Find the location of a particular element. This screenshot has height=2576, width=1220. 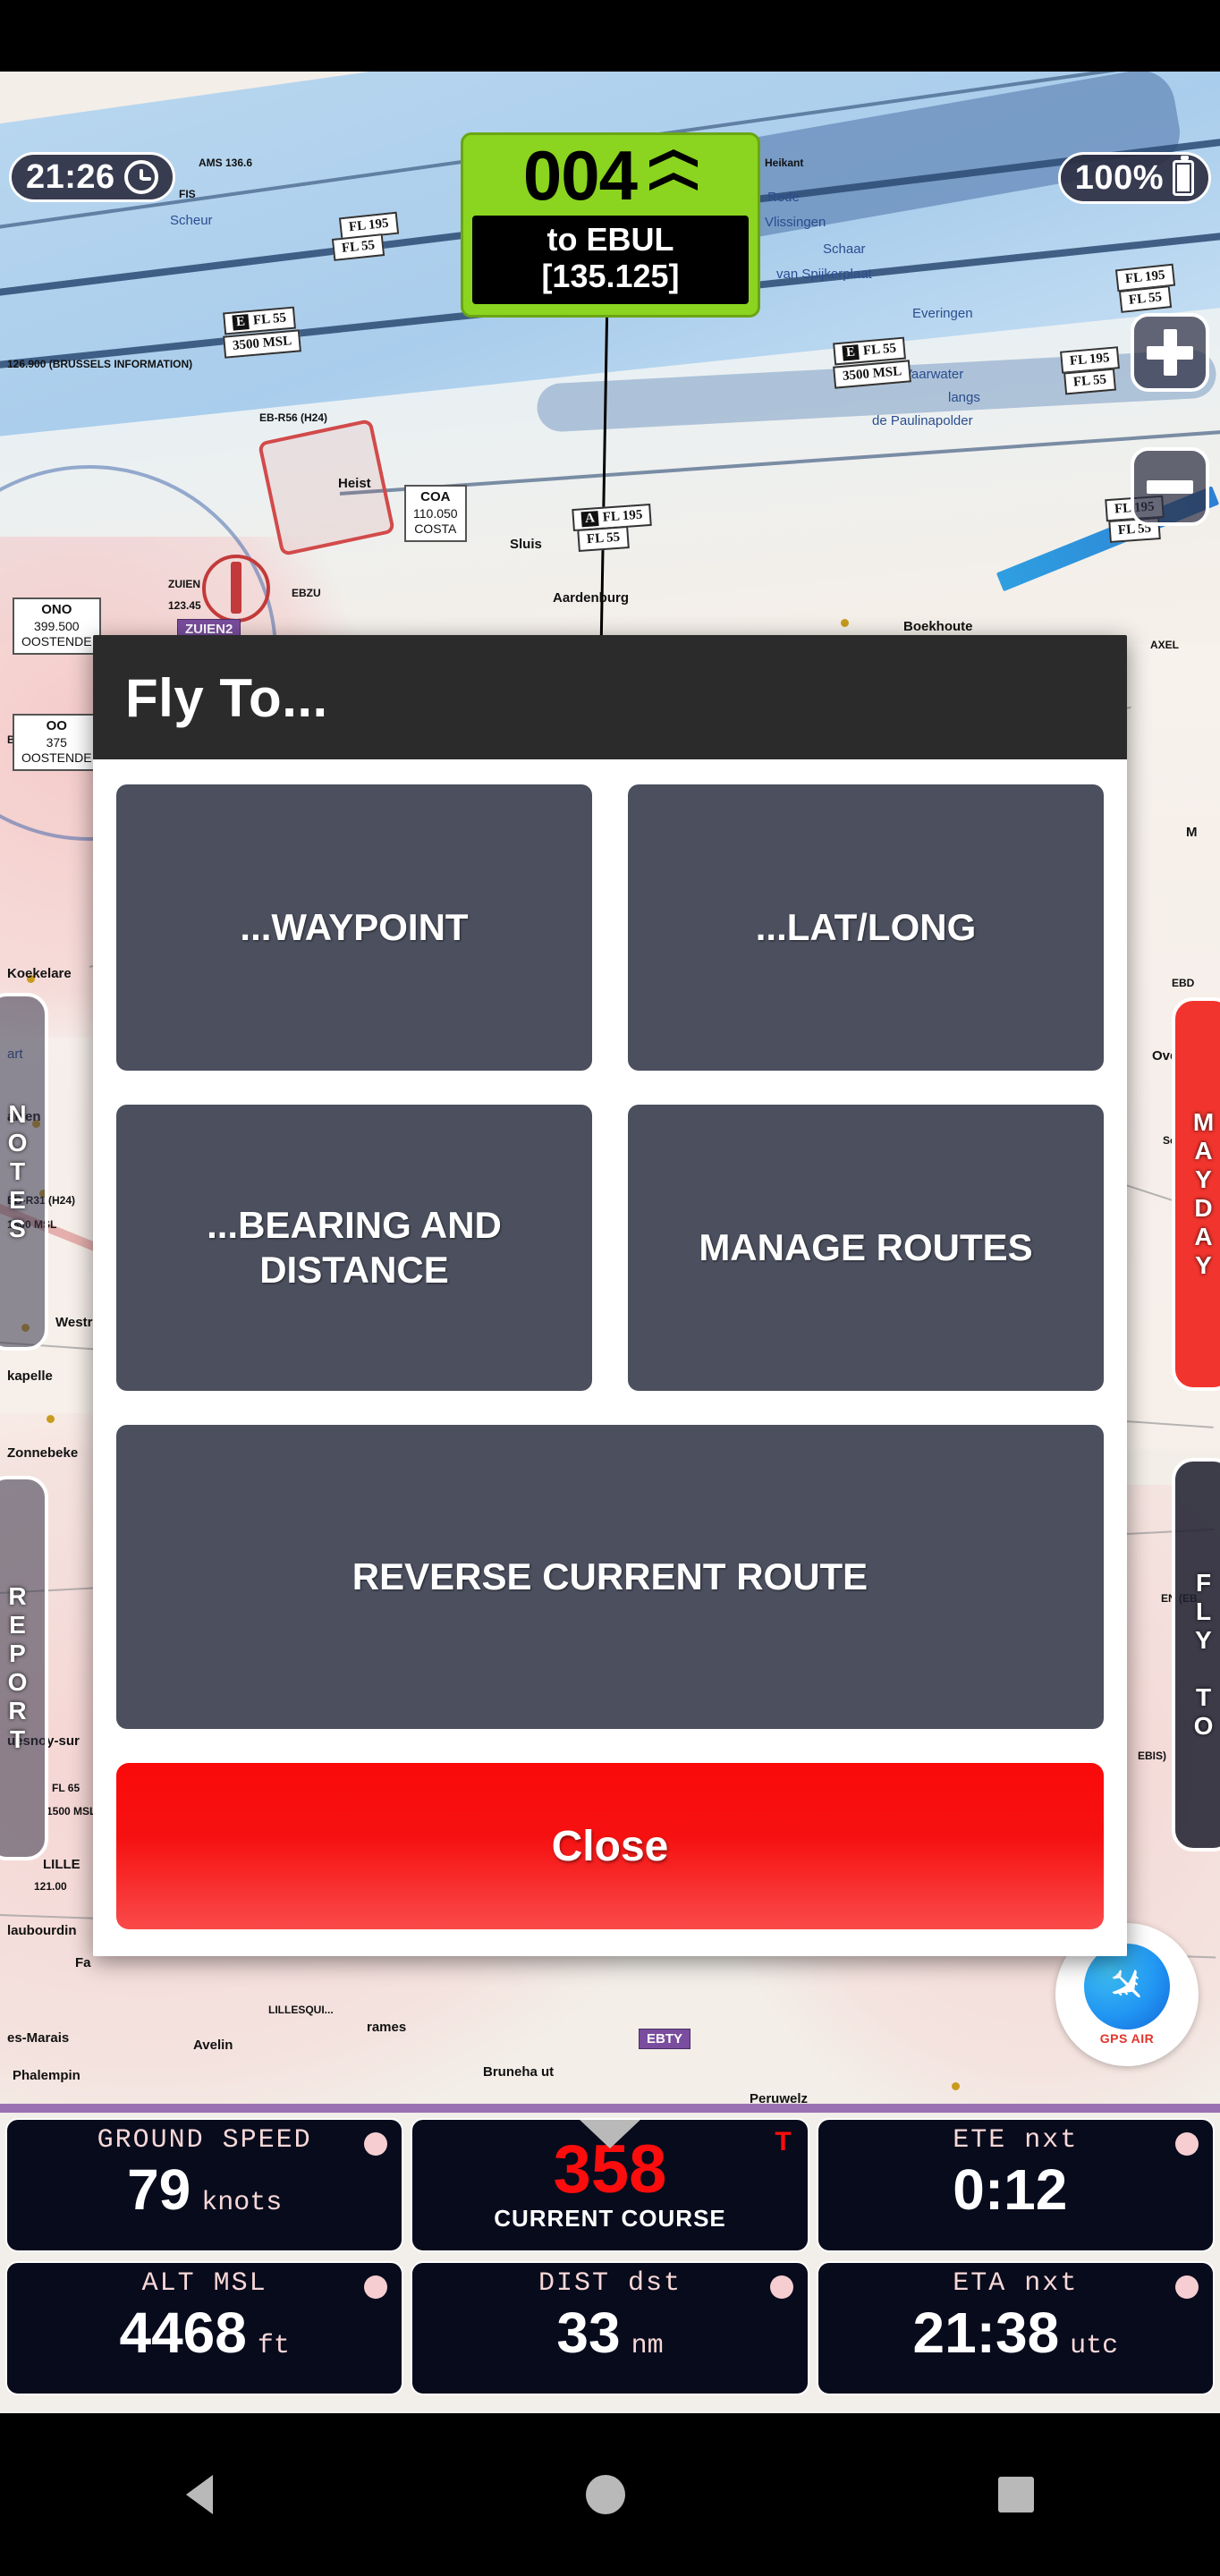

map-label: Zonnebeke is located at coordinates (43, 1453).